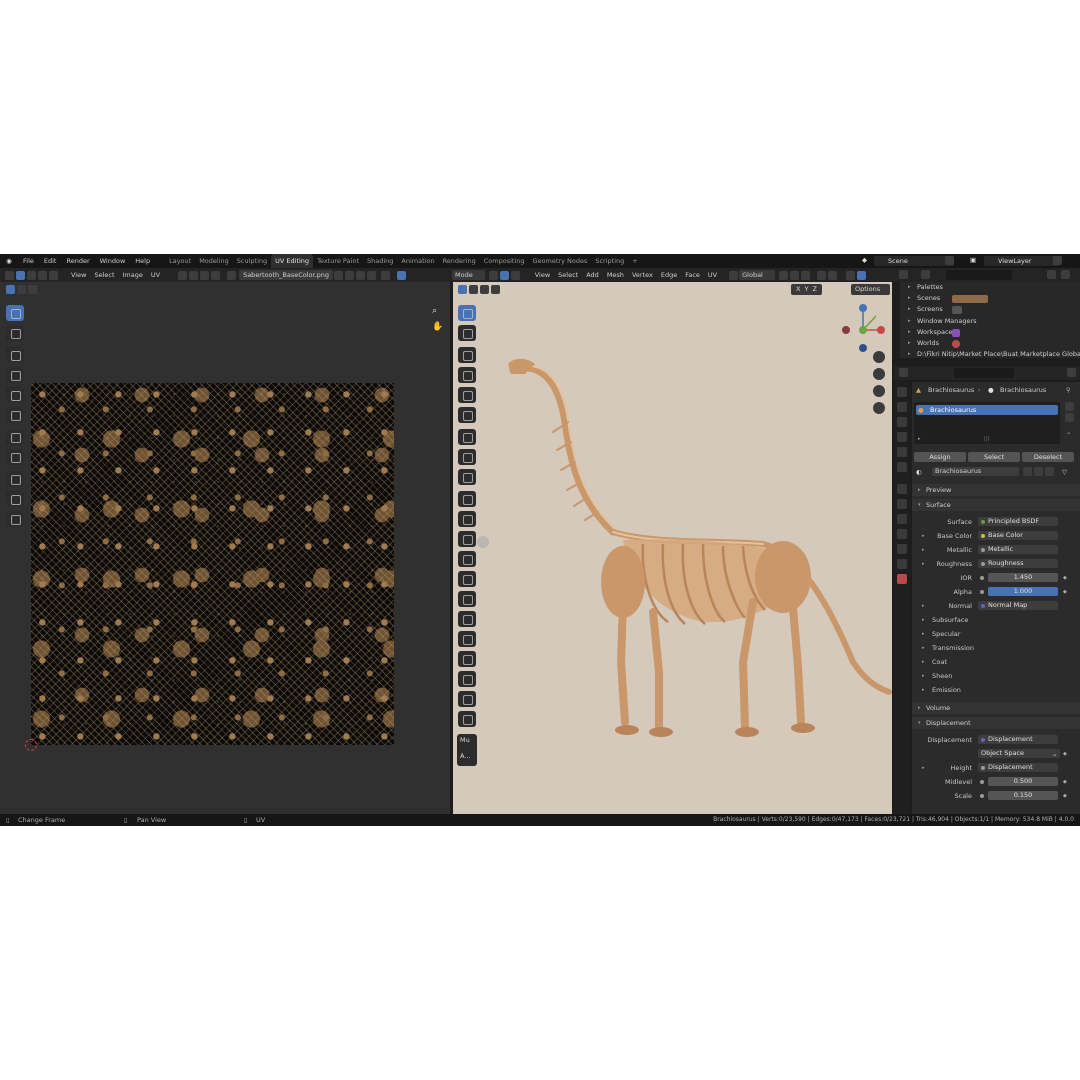  What do you see at coordinates (850, 275) in the screenshot?
I see `viewport-visibility-icon` at bounding box center [850, 275].